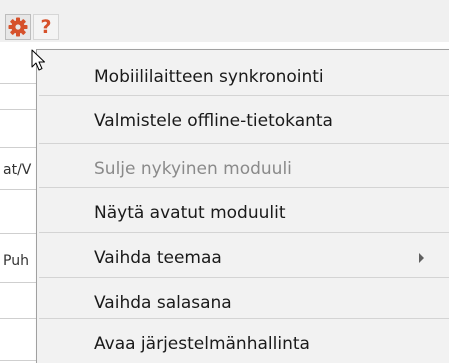 The height and width of the screenshot is (363, 449). I want to click on background-panel: at/V Puh, so click(20, 202).